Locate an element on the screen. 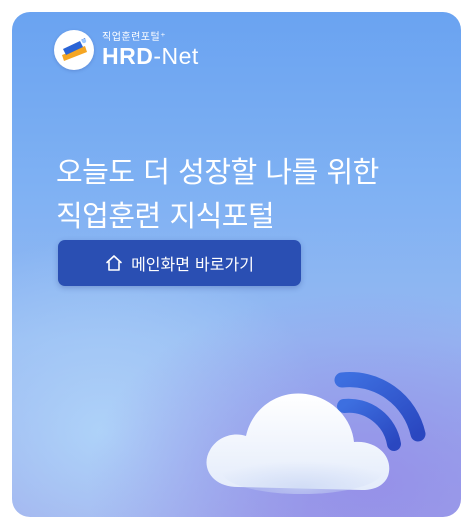 The width and height of the screenshot is (465, 519). headline-line1: 오늘도 더 성장할 나를 위한 is located at coordinates (217, 172).